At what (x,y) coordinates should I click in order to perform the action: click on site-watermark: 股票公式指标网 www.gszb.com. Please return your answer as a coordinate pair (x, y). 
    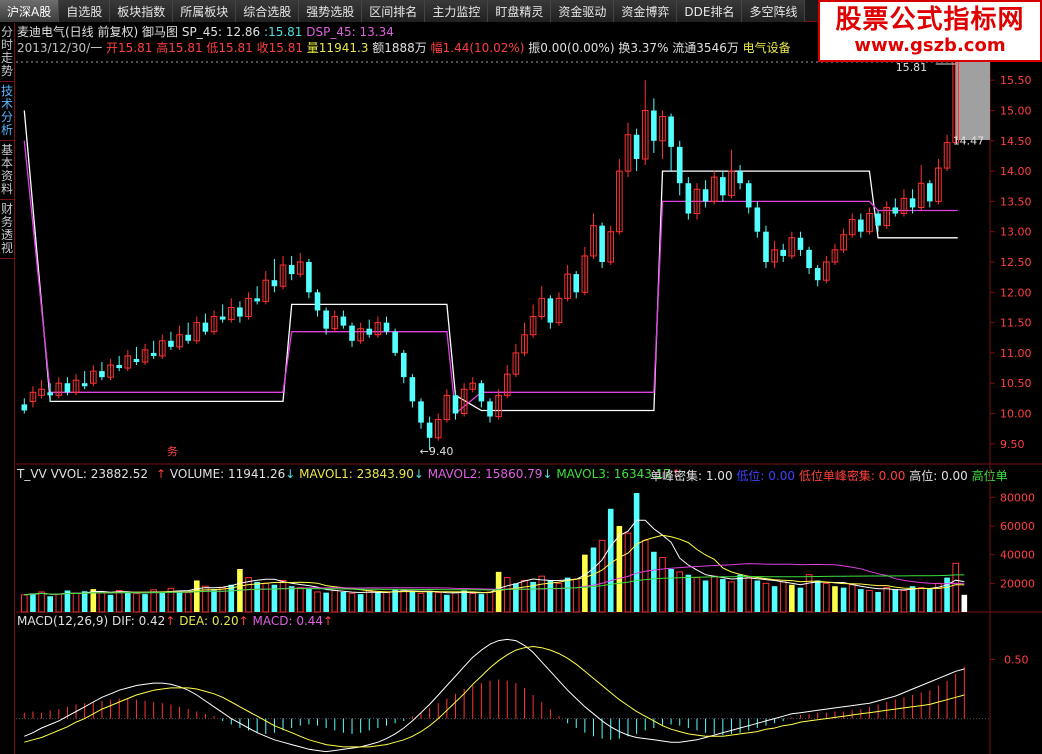
    Looking at the image, I should click on (930, 31).